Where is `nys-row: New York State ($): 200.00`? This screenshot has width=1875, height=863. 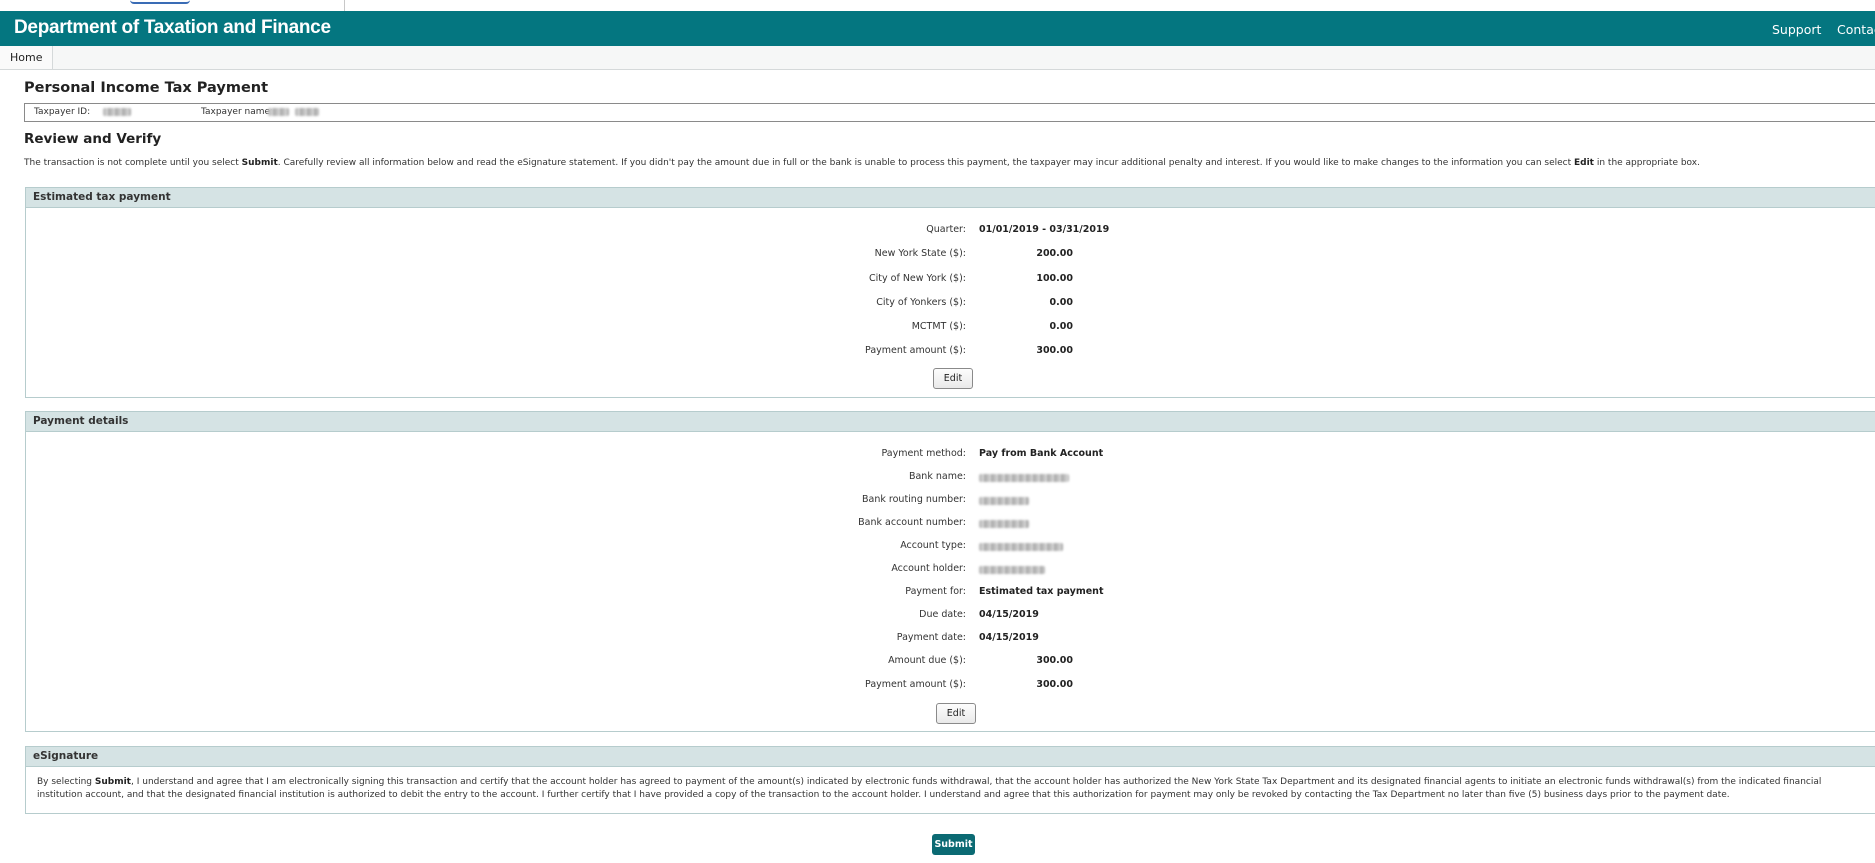 nys-row: New York State ($): 200.00 is located at coordinates (950, 255).